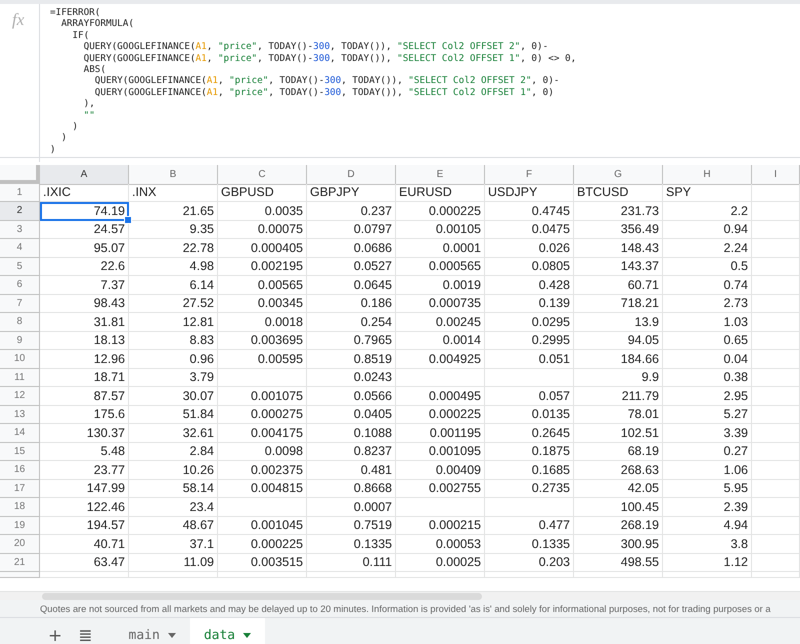  What do you see at coordinates (351, 507) in the screenshot?
I see `table-cell: 0.0007` at bounding box center [351, 507].